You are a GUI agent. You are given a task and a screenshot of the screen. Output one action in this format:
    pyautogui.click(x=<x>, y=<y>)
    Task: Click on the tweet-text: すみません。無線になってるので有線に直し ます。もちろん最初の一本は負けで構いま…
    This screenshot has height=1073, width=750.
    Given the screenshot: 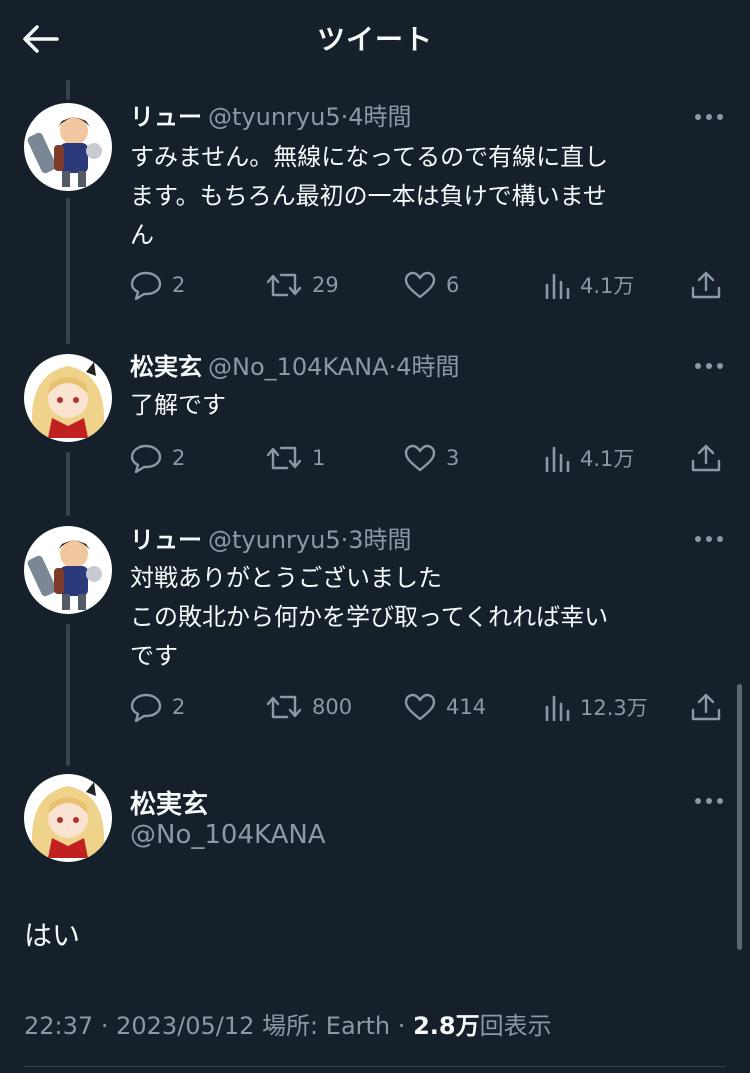 What is the action you would take?
    pyautogui.click(x=369, y=196)
    